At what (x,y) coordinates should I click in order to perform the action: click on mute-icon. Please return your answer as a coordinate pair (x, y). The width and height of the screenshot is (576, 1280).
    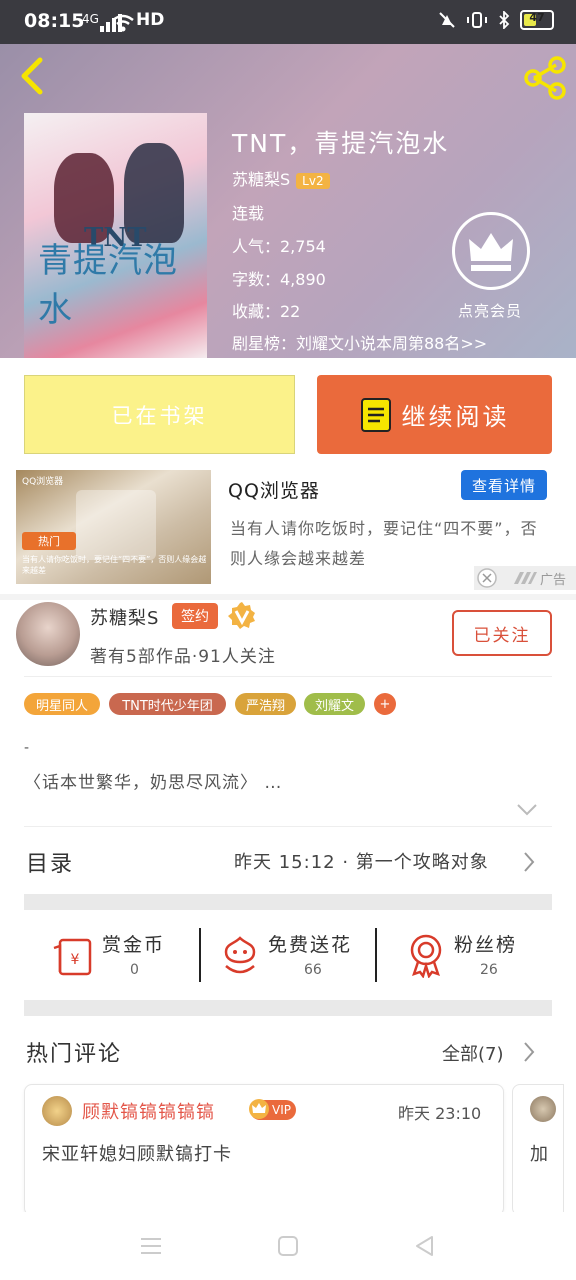
    Looking at the image, I should click on (447, 20).